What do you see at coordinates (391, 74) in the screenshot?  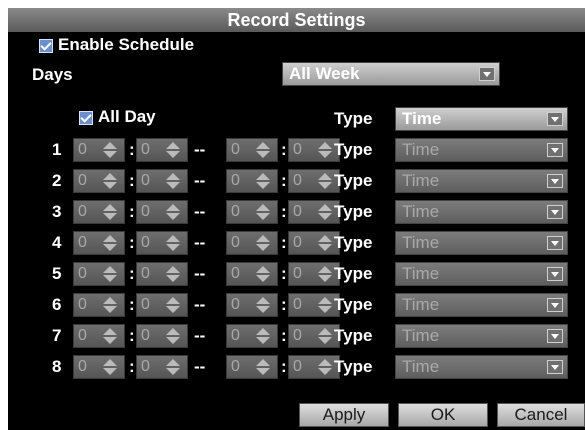 I see `days-dropdown: All Week` at bounding box center [391, 74].